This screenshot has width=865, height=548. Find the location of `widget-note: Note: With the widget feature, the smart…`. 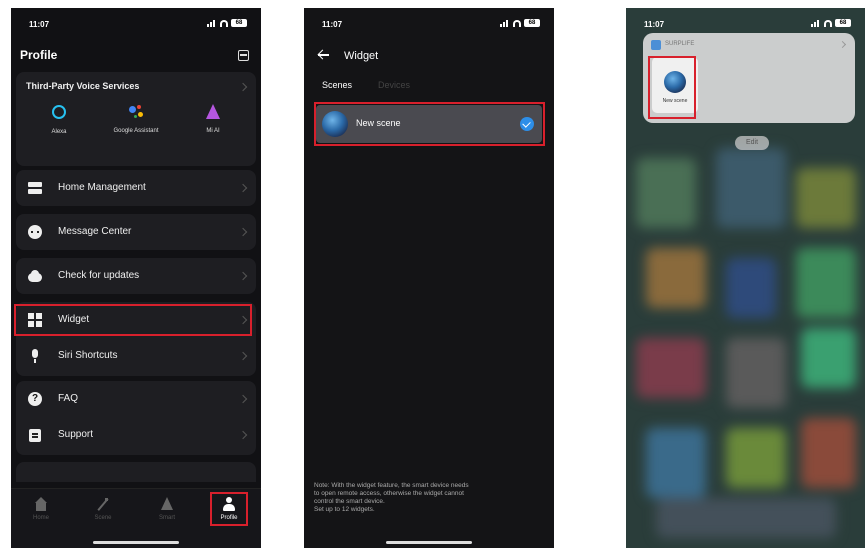

widget-note: Note: With the widget feature, the smart… is located at coordinates (430, 498).